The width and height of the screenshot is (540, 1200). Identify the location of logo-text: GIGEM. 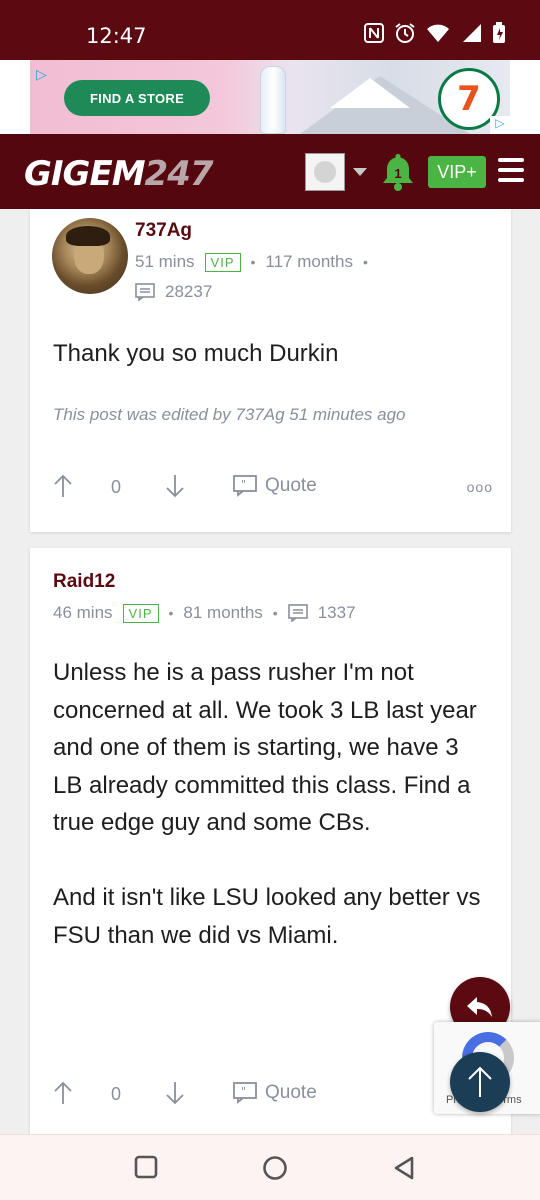
(85, 174).